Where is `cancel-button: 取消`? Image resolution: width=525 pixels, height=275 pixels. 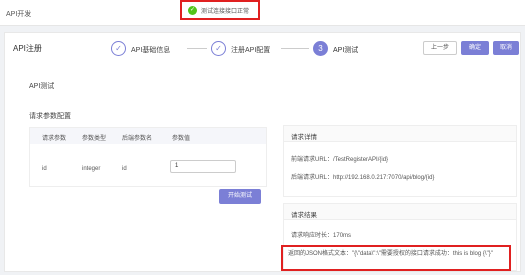 cancel-button: 取消 is located at coordinates (506, 48).